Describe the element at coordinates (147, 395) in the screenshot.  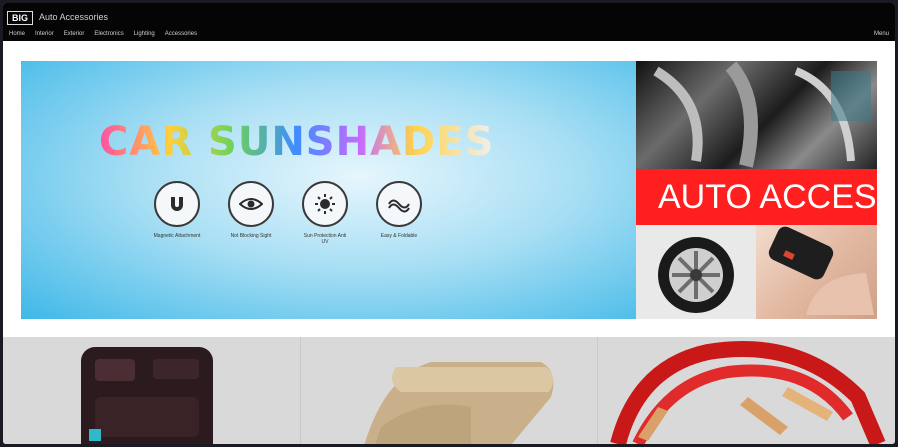
I see `seat-organizer-image` at that location.